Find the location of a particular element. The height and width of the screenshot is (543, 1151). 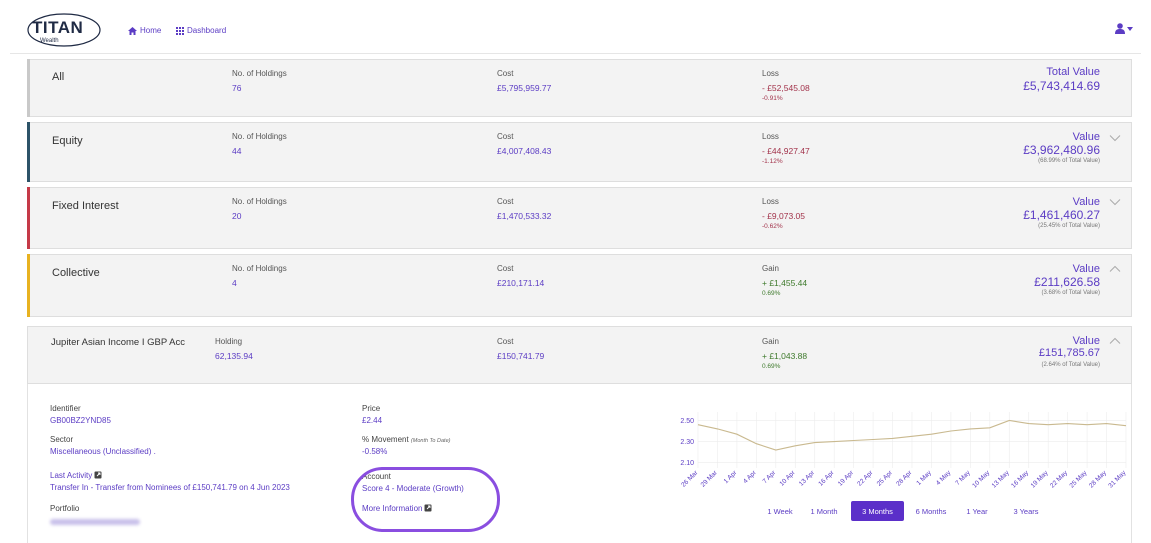

nav-home-label: Home is located at coordinates (151, 30).